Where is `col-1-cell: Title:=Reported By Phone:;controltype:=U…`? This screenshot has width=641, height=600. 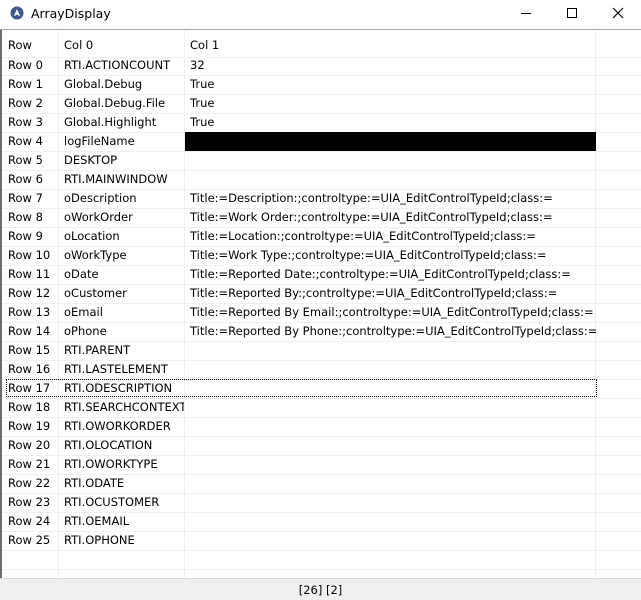
col-1-cell: Title:=Reported By Phone:;controltype:=U… is located at coordinates (390, 331).